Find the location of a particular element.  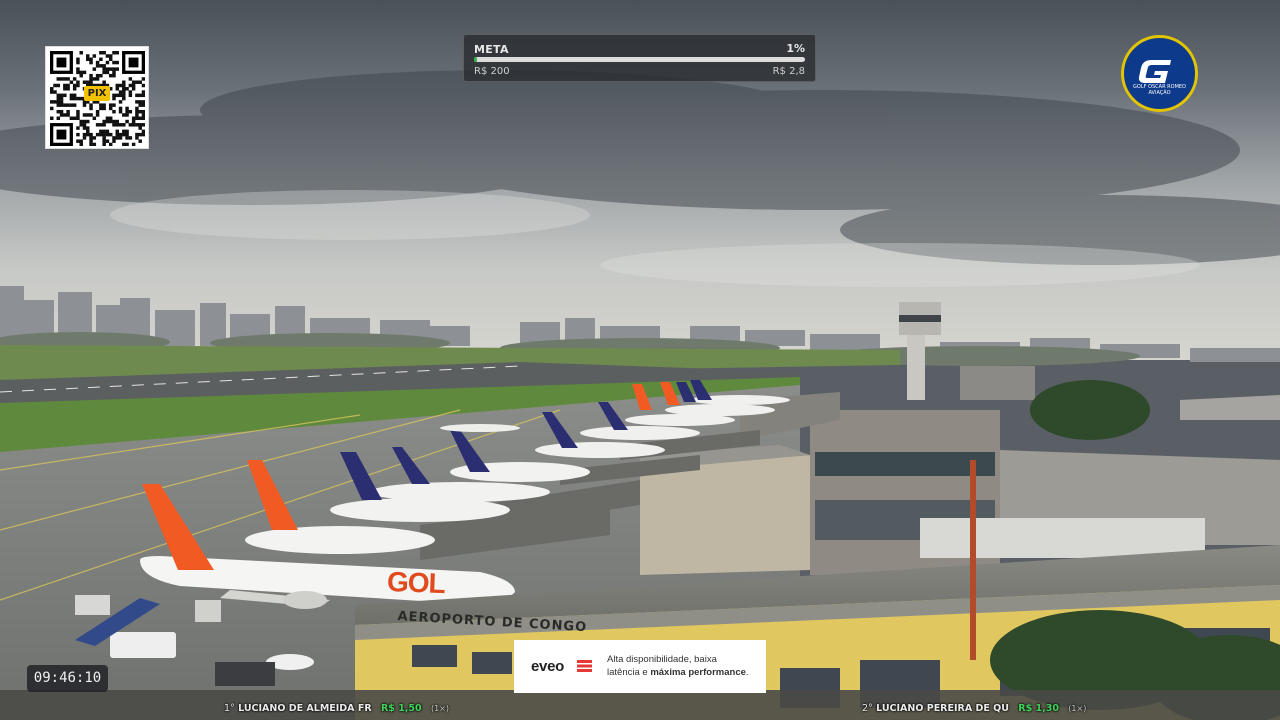

goal-current-amount: R$ 200 is located at coordinates (492, 71).